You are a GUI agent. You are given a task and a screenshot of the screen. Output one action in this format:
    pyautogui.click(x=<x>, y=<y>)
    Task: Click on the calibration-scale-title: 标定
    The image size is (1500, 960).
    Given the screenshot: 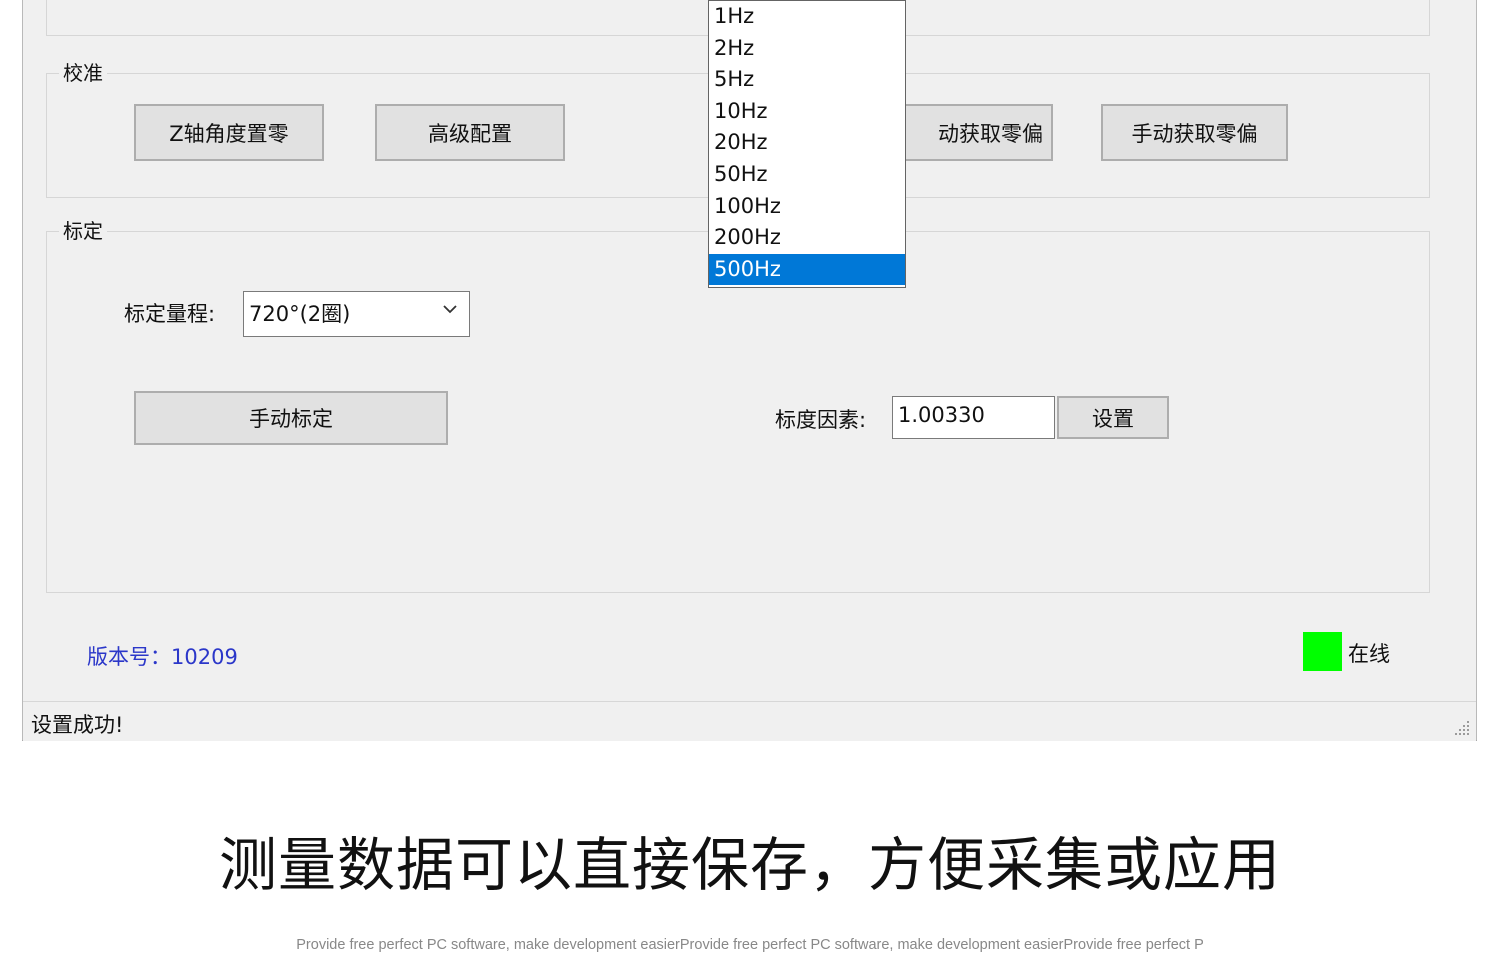 What is the action you would take?
    pyautogui.click(x=83, y=231)
    